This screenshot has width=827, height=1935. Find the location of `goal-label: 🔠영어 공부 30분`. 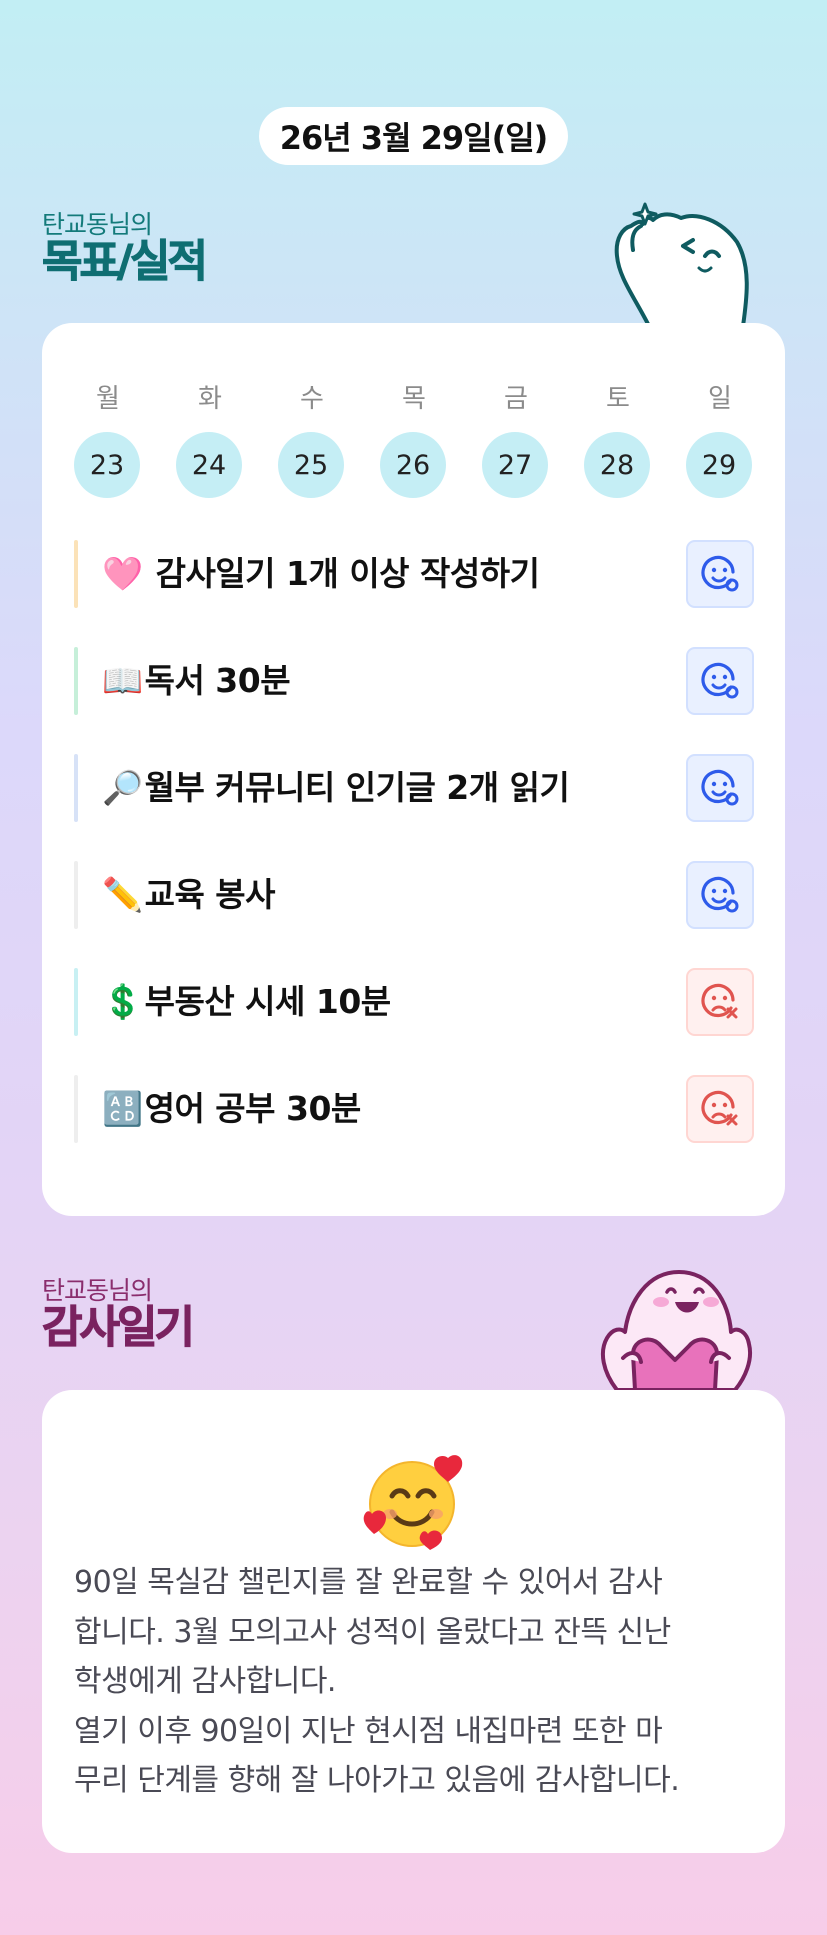

goal-label: 🔠영어 공부 30분 is located at coordinates (231, 1109).